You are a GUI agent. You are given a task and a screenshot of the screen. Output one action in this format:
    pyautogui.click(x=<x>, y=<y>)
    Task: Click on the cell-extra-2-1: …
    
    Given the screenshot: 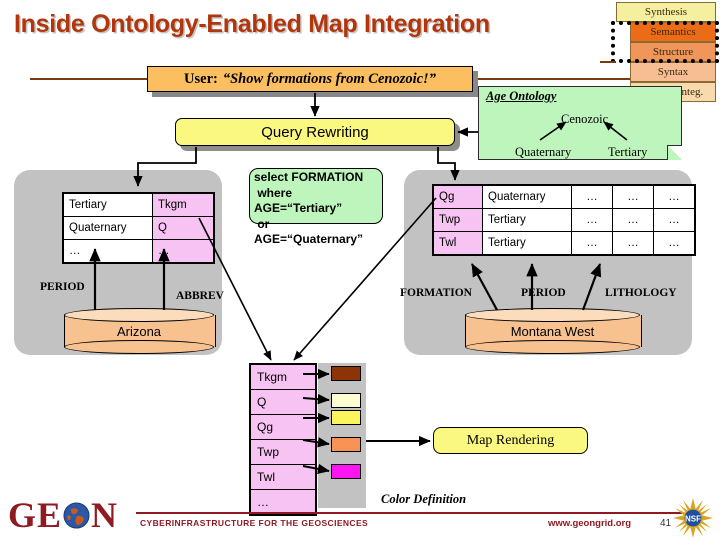 What is the action you would take?
    pyautogui.click(x=592, y=243)
    